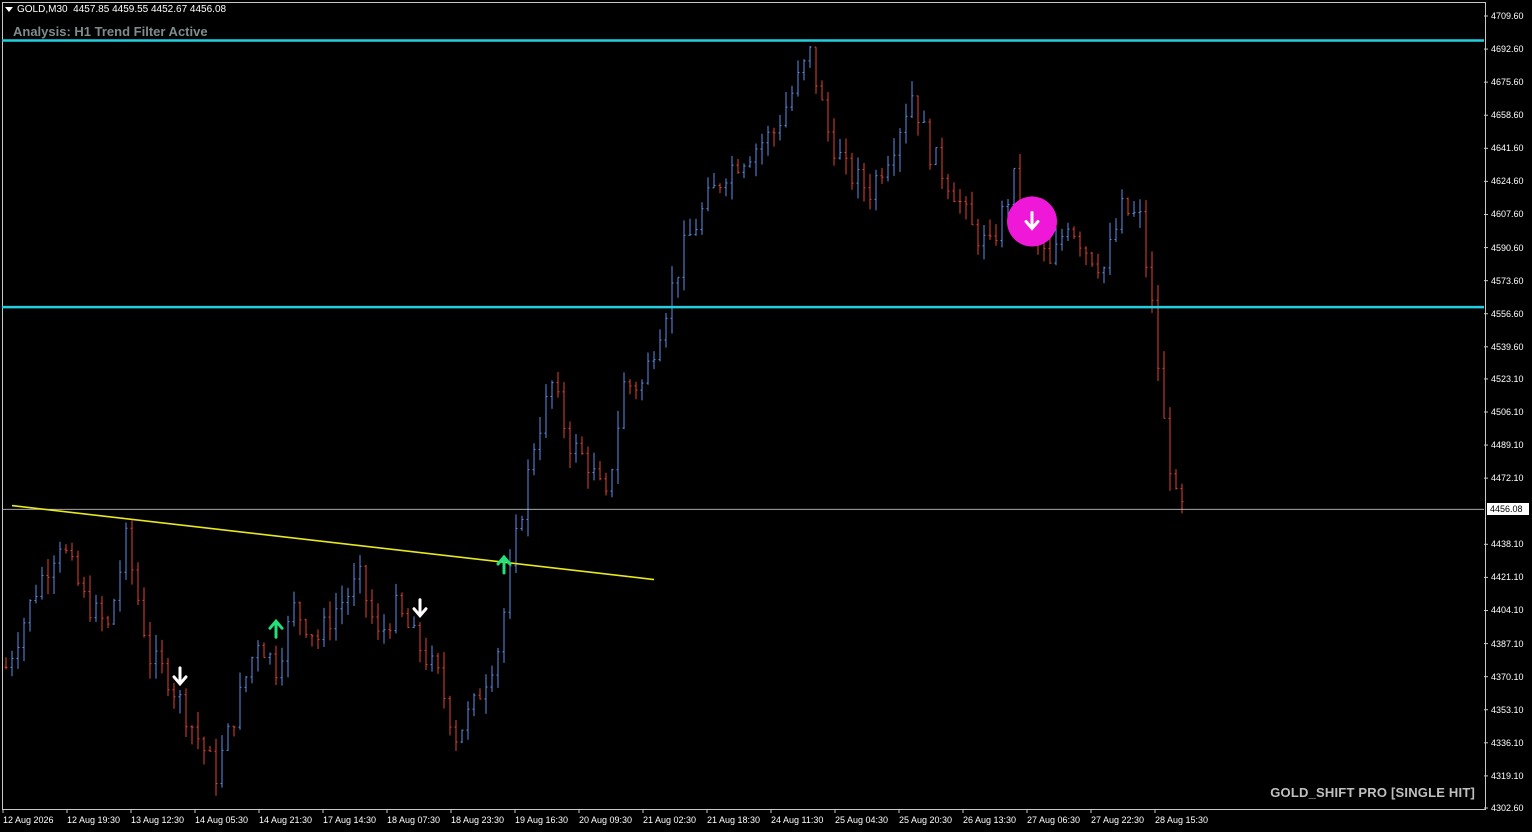  I want to click on price-tick-label: 4523.10, so click(1507, 378).